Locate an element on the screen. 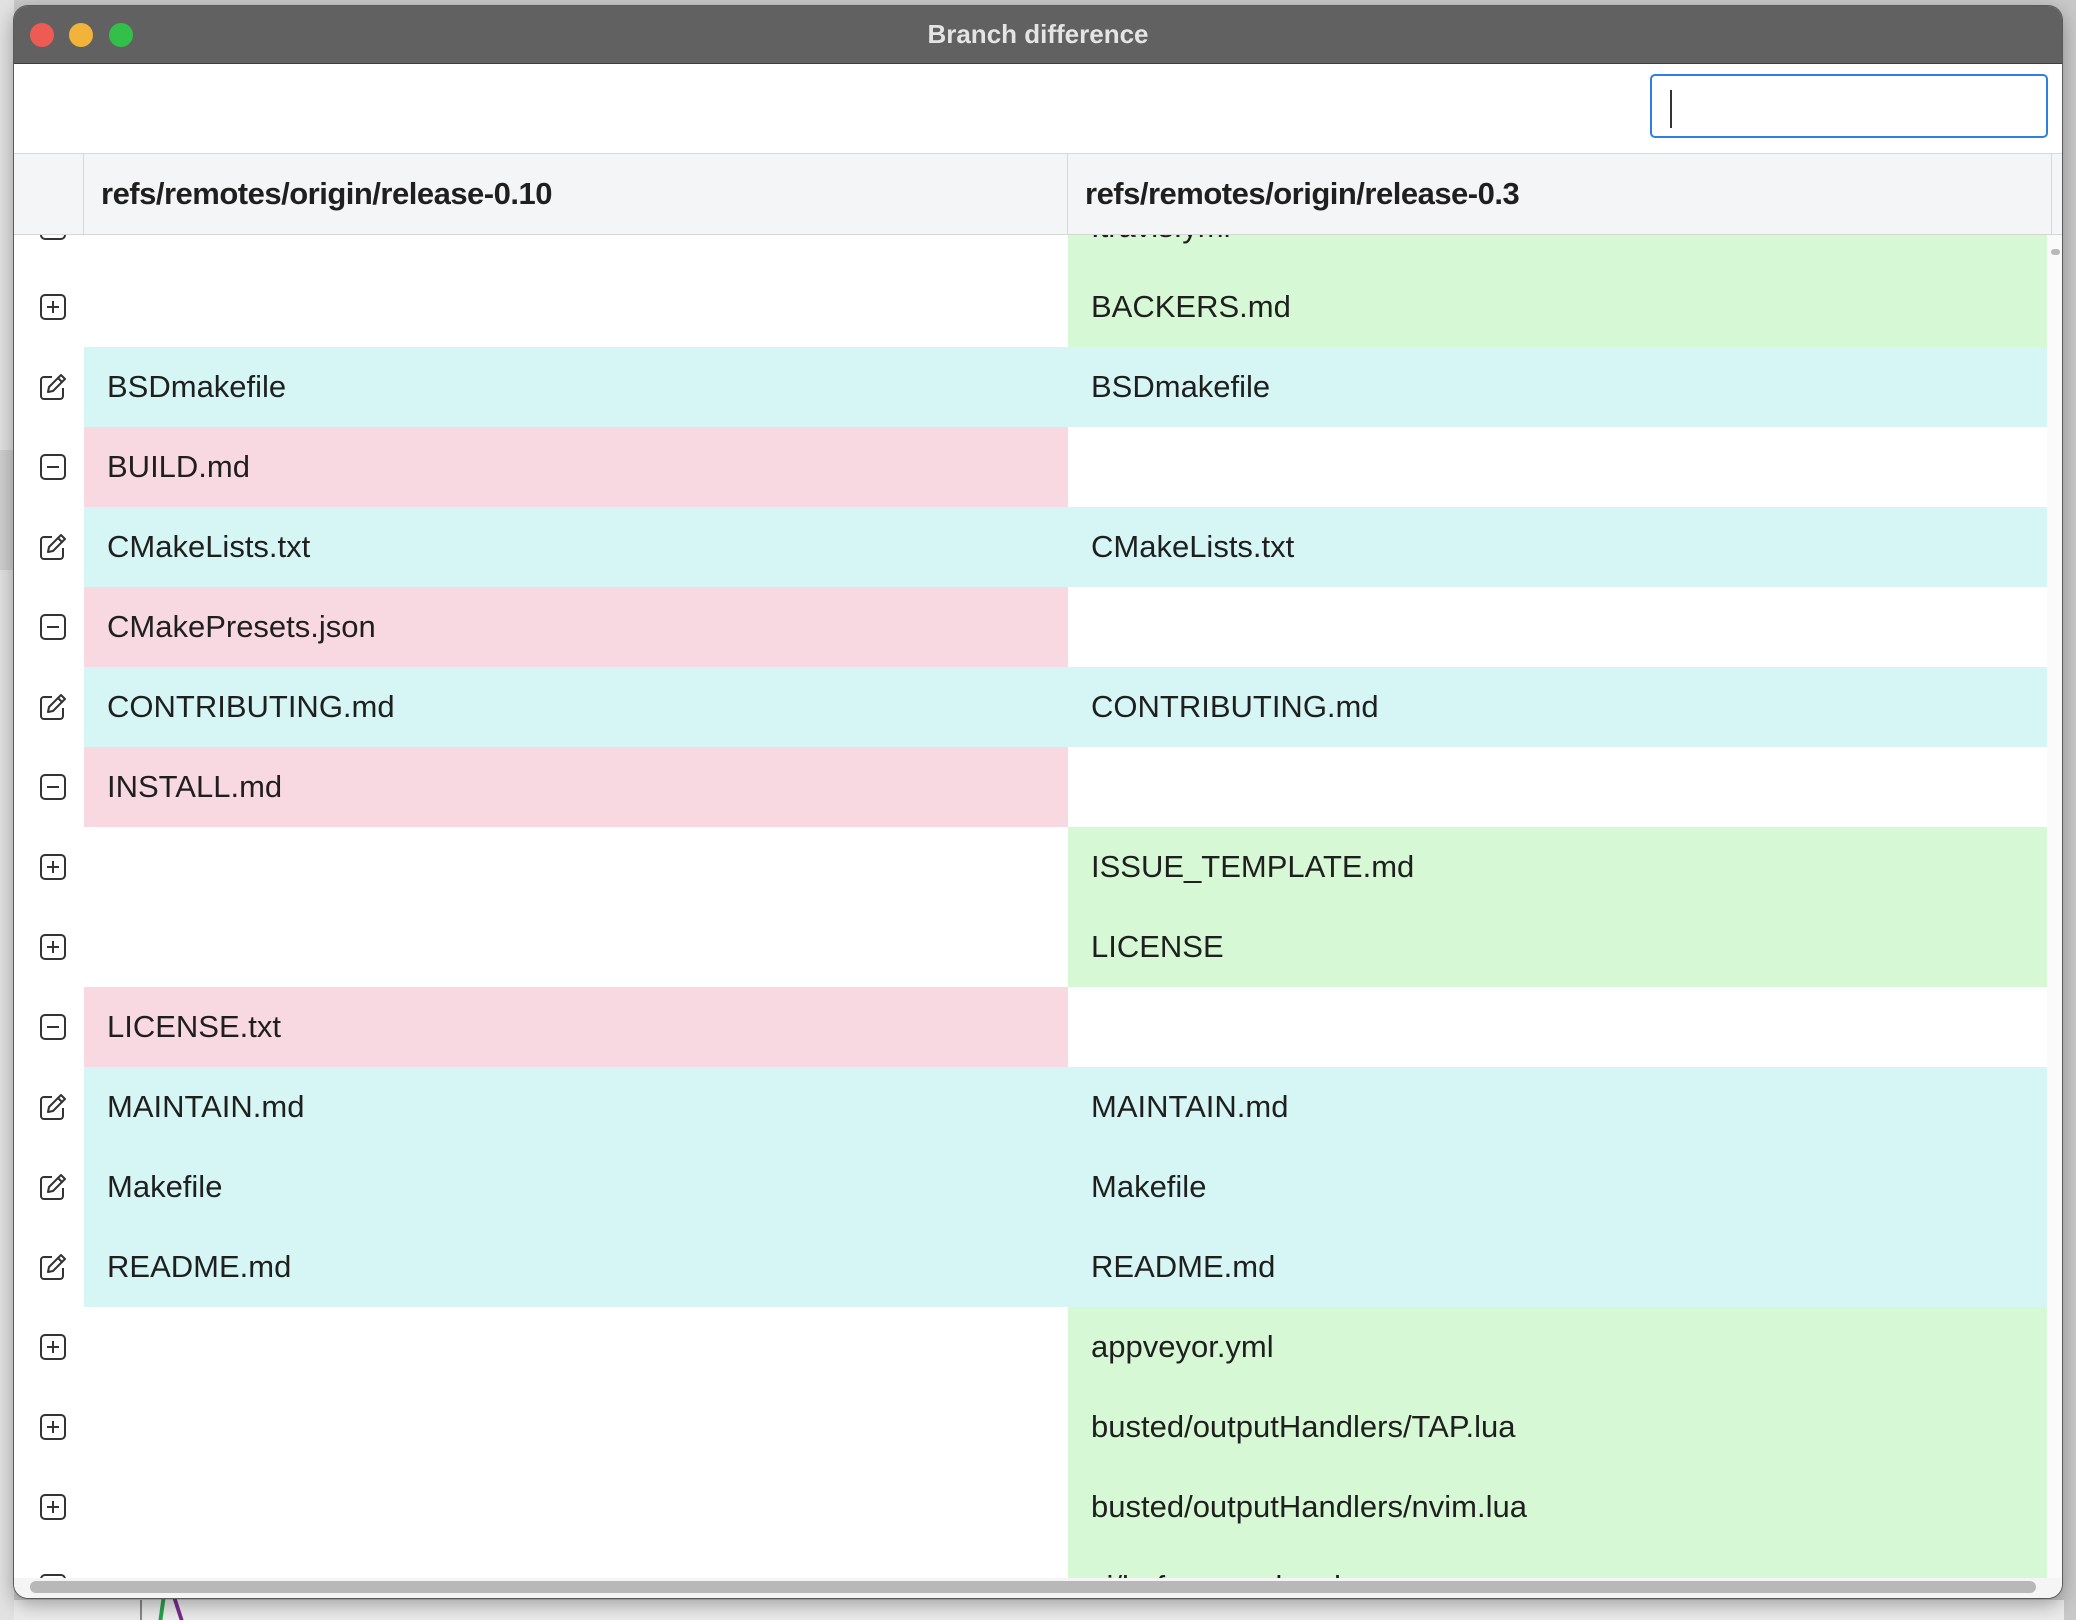 Image resolution: width=2076 pixels, height=1620 pixels. toolbar is located at coordinates (1038, 109).